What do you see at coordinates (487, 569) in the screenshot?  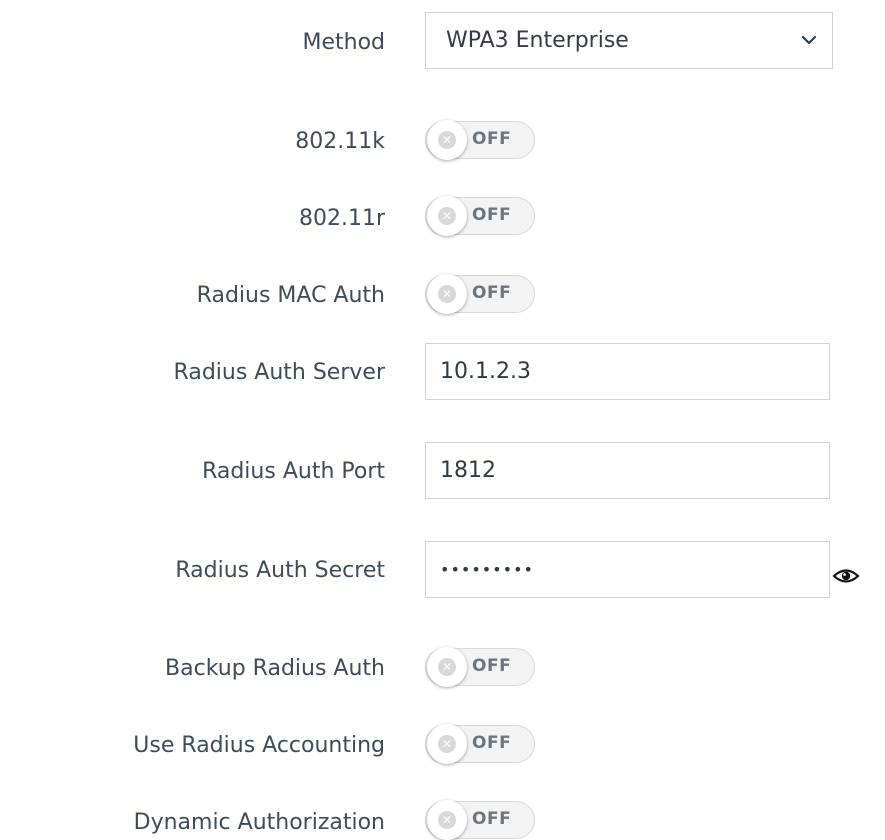 I see `radius-auth-secret-value: •••••••••` at bounding box center [487, 569].